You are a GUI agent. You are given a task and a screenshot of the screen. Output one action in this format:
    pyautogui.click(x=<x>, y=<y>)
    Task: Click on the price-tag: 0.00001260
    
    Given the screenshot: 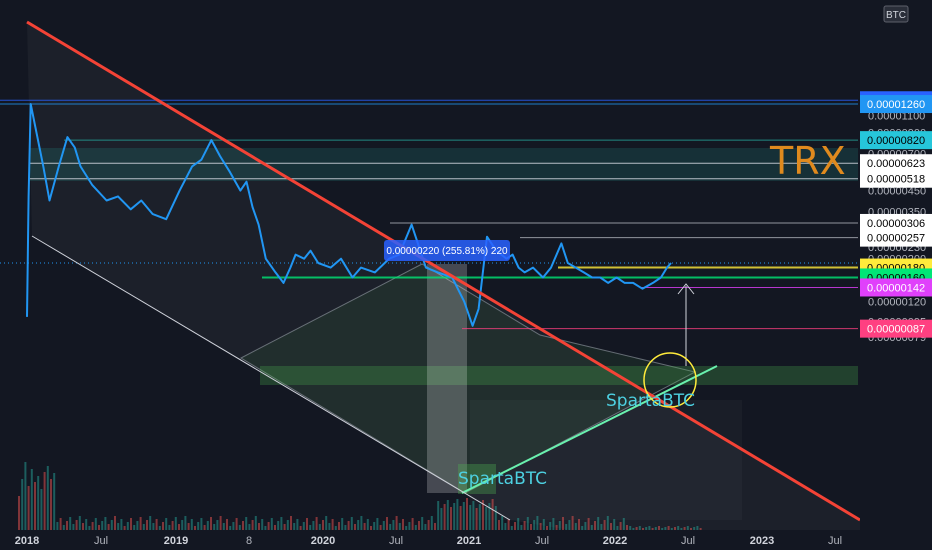 What is the action you would take?
    pyautogui.click(x=896, y=105)
    